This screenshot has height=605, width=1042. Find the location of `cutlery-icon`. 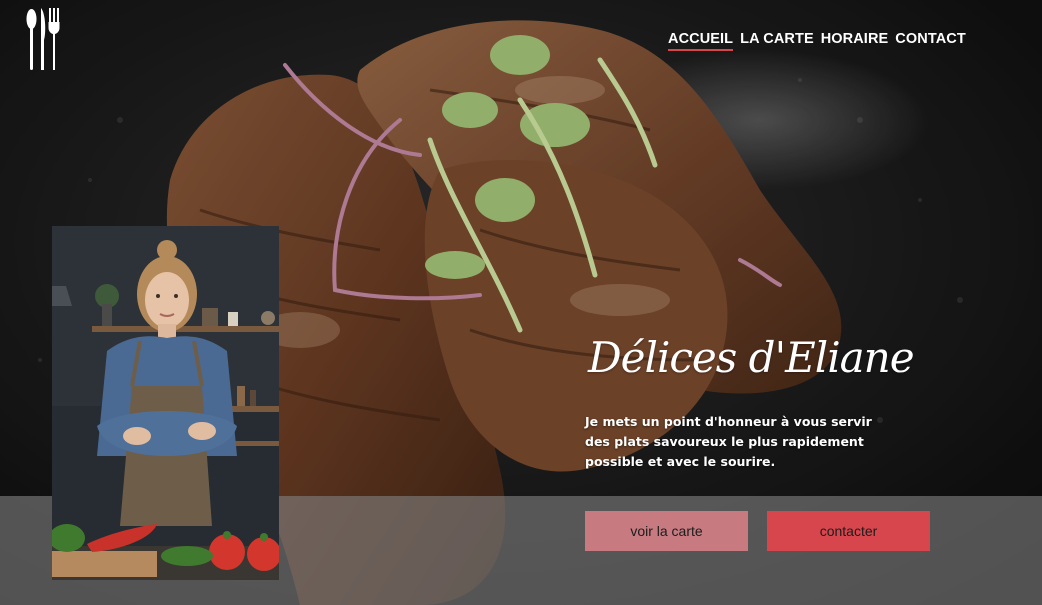

cutlery-icon is located at coordinates (43, 39).